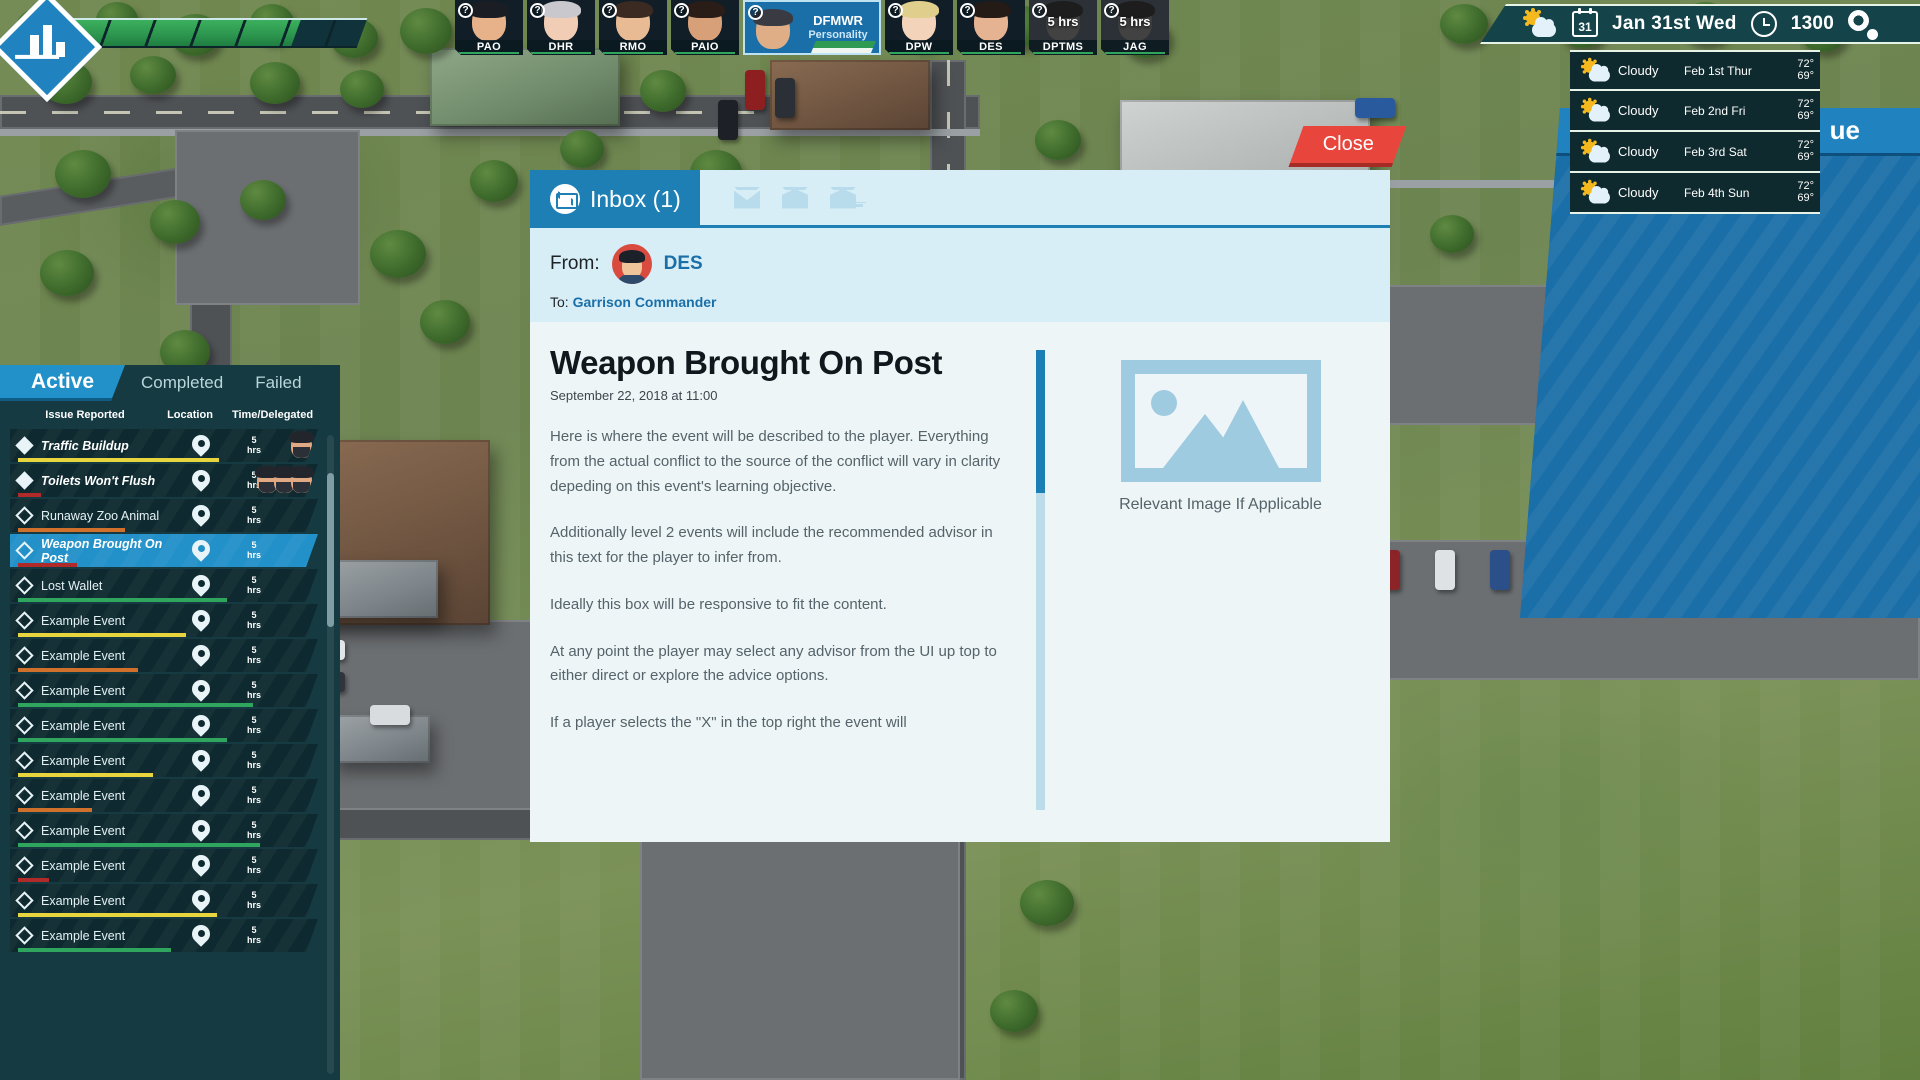 The width and height of the screenshot is (1920, 1080). I want to click on issue-row: Weapon Brought On Post 5 hrs, so click(164, 550).